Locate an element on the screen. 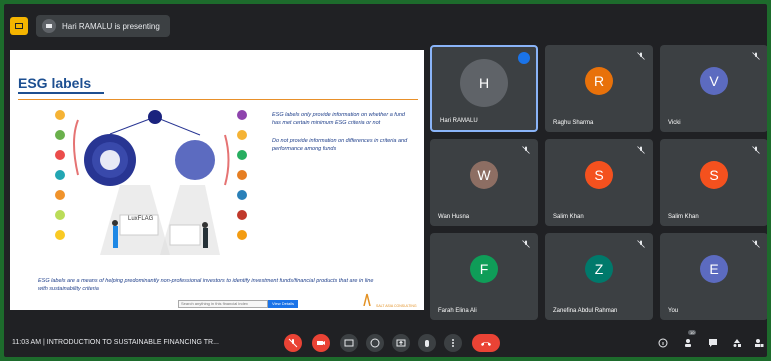 This screenshot has height=361, width=771. chat-icon is located at coordinates (713, 343).